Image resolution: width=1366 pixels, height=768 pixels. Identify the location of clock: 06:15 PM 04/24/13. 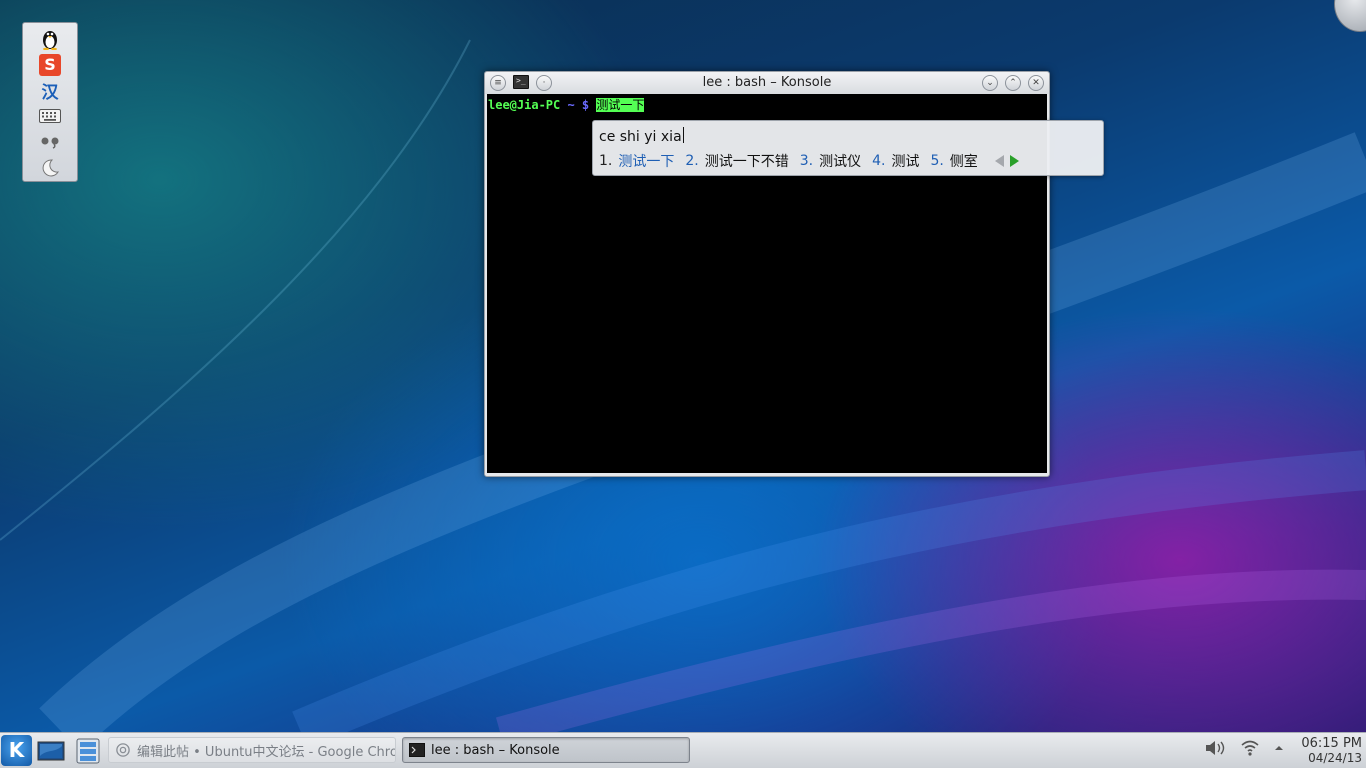
(1331, 751).